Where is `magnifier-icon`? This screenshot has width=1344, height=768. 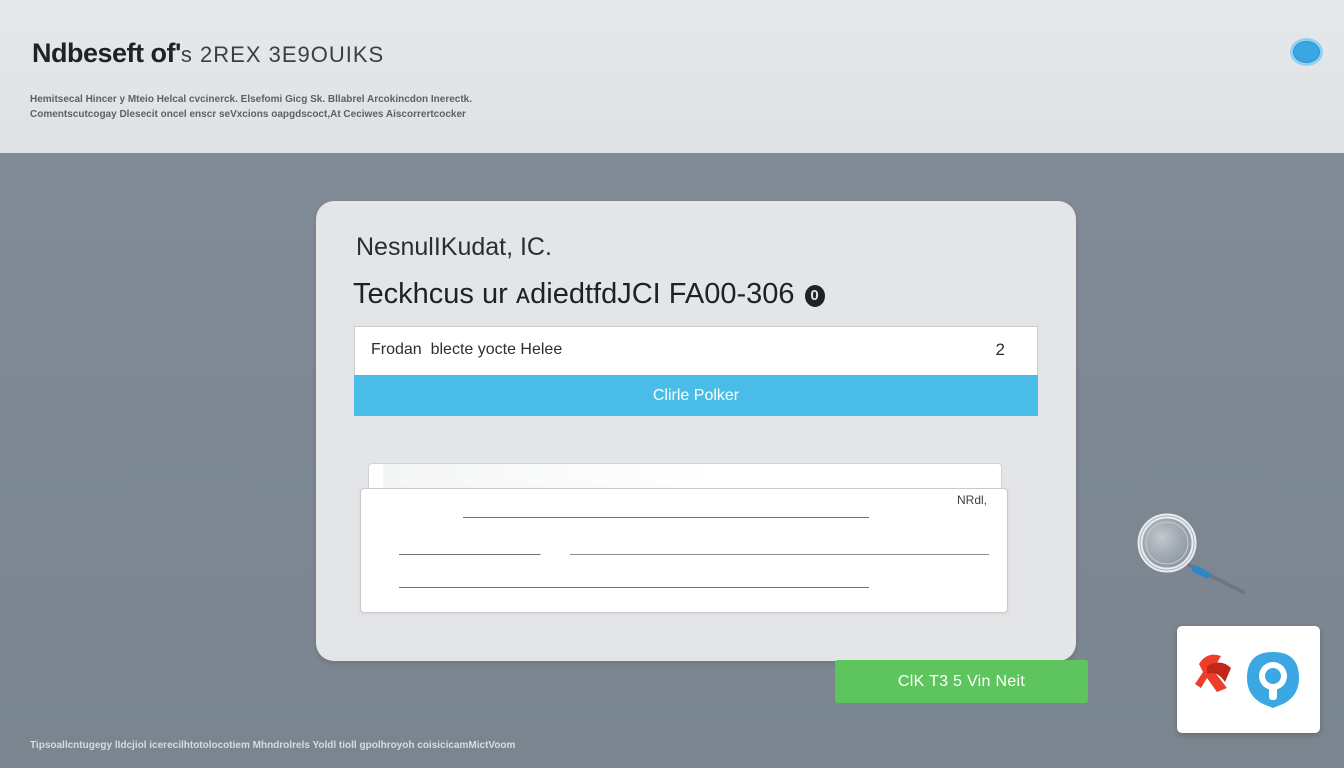 magnifier-icon is located at coordinates (1190, 554).